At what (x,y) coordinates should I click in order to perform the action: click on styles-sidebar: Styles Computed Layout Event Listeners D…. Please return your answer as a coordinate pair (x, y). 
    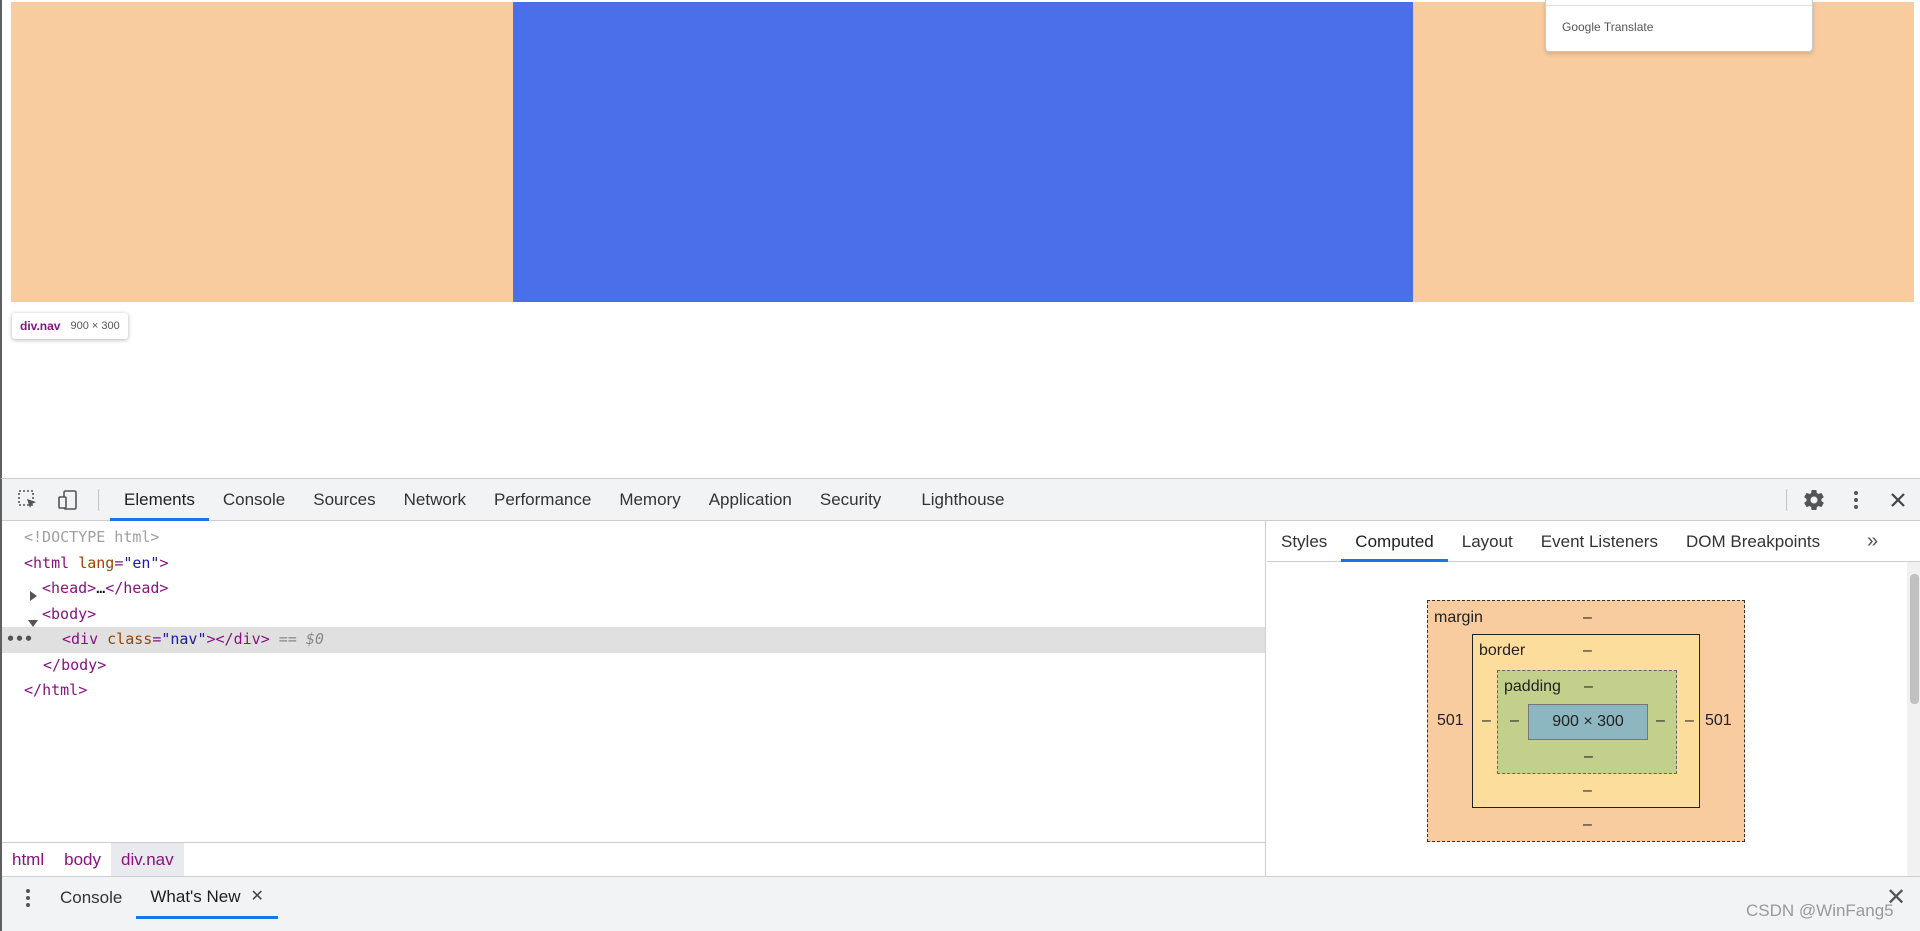
    Looking at the image, I should click on (1593, 698).